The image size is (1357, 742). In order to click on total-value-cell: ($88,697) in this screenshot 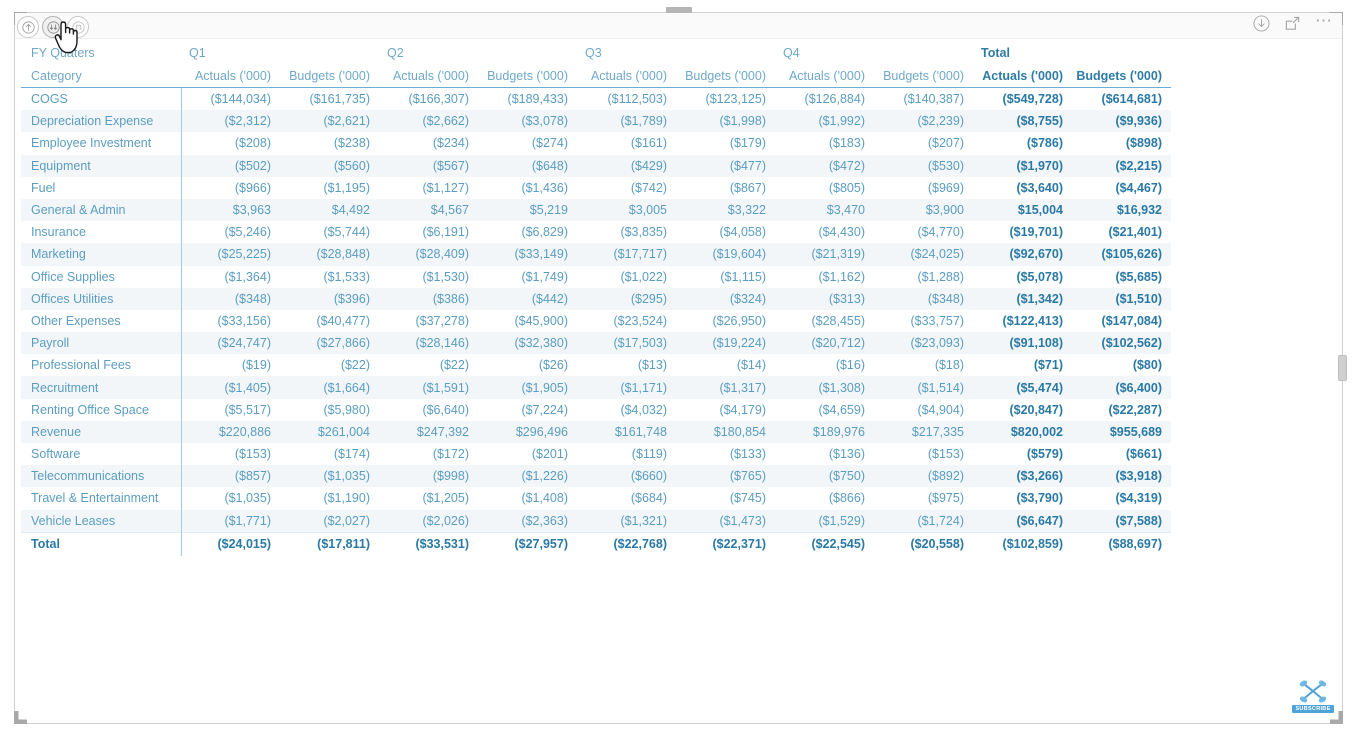, I will do `click(1121, 543)`.